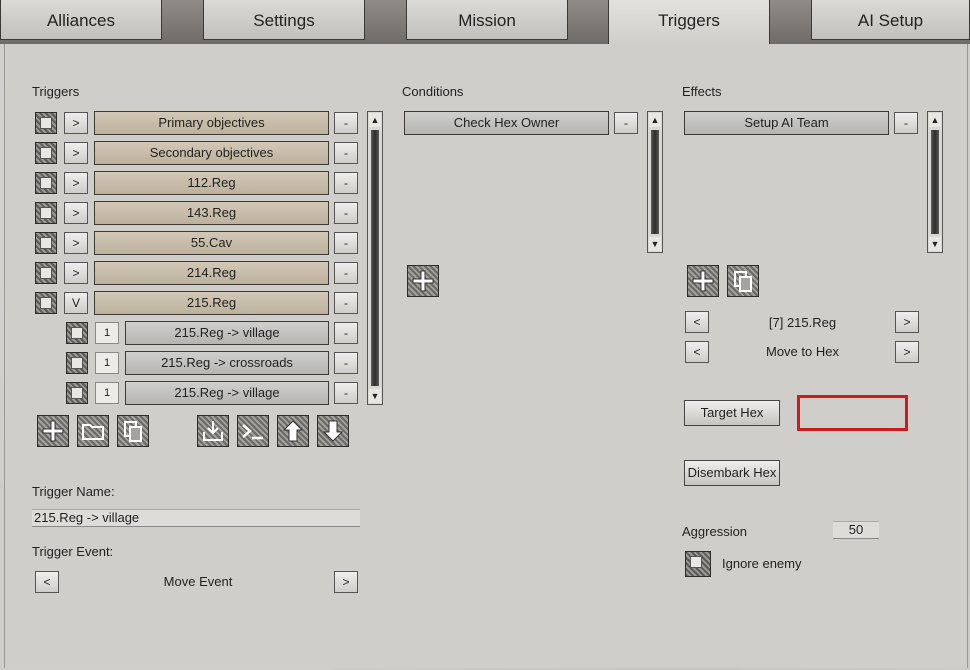  What do you see at coordinates (93, 431) in the screenshot?
I see `folder-icon` at bounding box center [93, 431].